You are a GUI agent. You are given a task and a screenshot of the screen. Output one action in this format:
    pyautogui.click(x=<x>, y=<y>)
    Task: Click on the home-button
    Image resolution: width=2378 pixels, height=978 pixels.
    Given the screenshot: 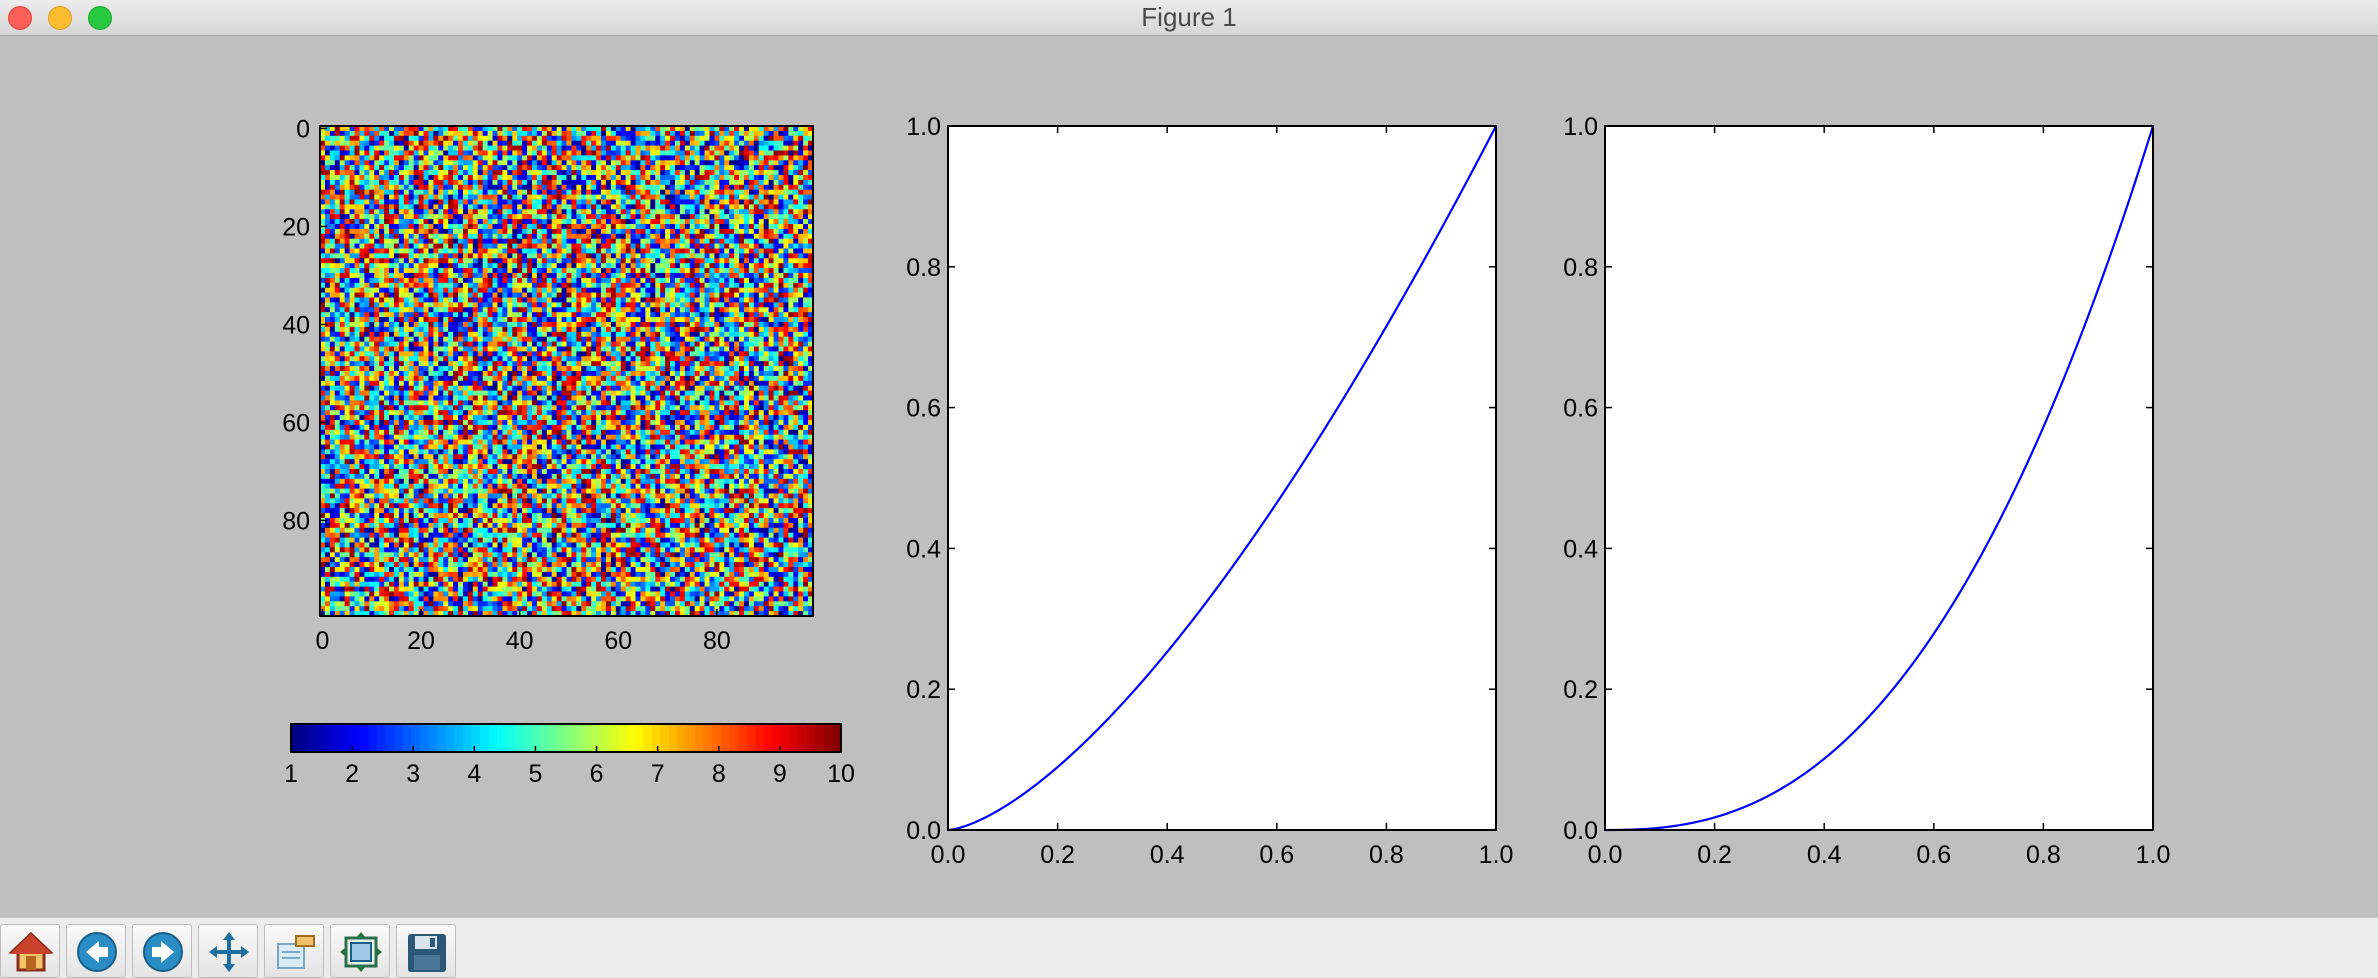 What is the action you would take?
    pyautogui.click(x=30, y=951)
    